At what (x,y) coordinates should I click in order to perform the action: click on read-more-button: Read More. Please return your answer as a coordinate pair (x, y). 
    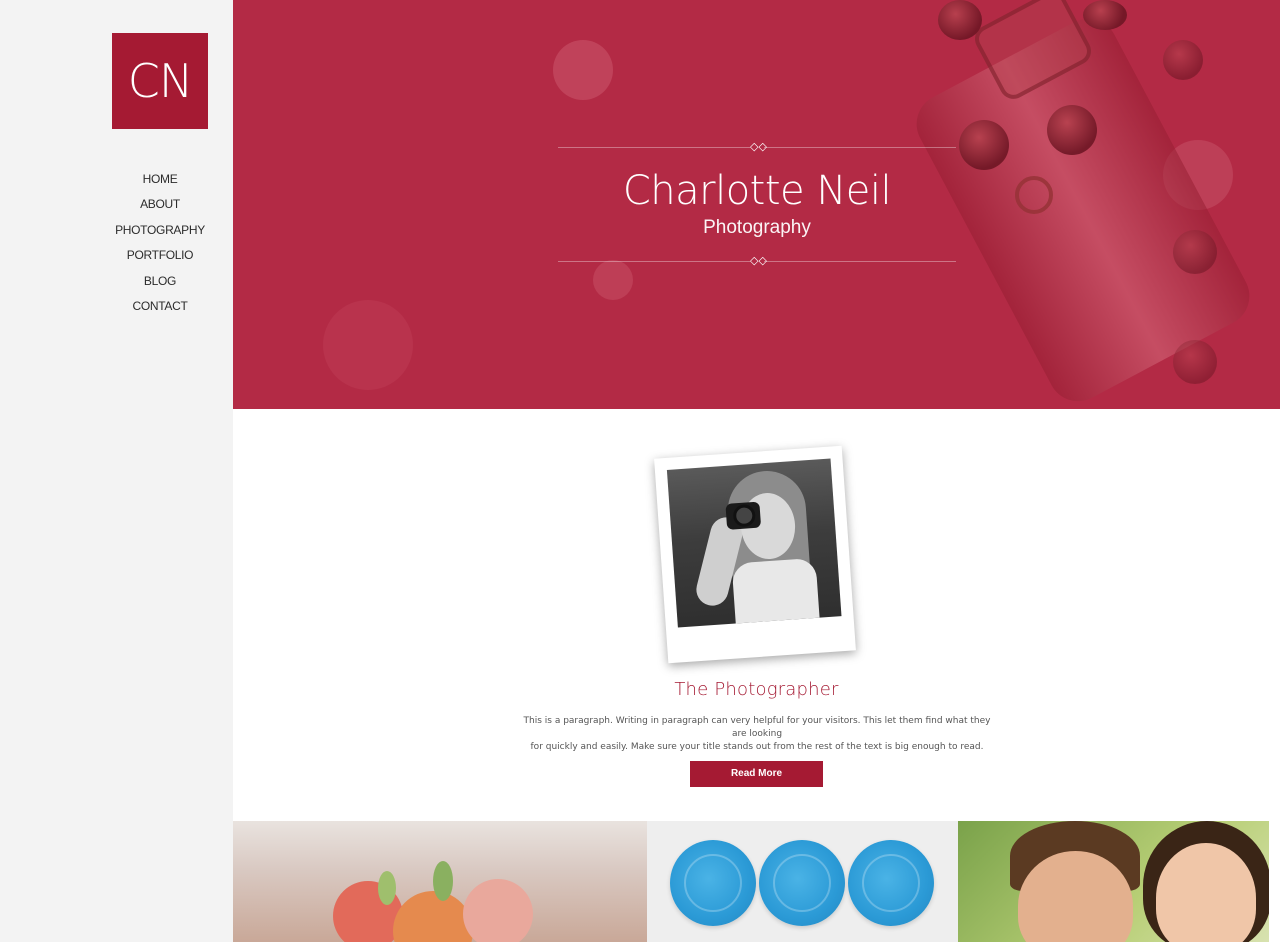
    Looking at the image, I should click on (756, 774).